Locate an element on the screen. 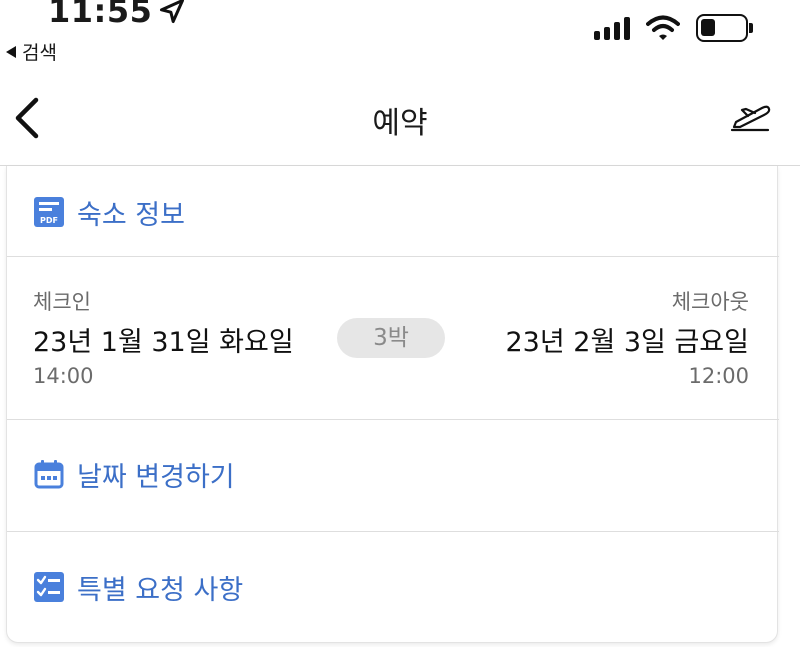  checkout-label: 체크아웃 is located at coordinates (710, 302).